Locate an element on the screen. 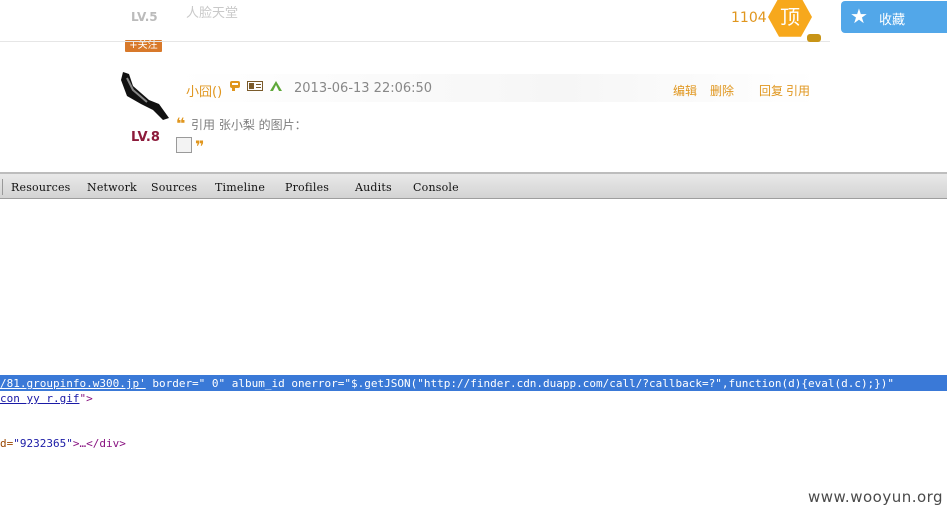 This screenshot has height=507, width=947. previous-post-text: 人脸天堂 is located at coordinates (212, 13).